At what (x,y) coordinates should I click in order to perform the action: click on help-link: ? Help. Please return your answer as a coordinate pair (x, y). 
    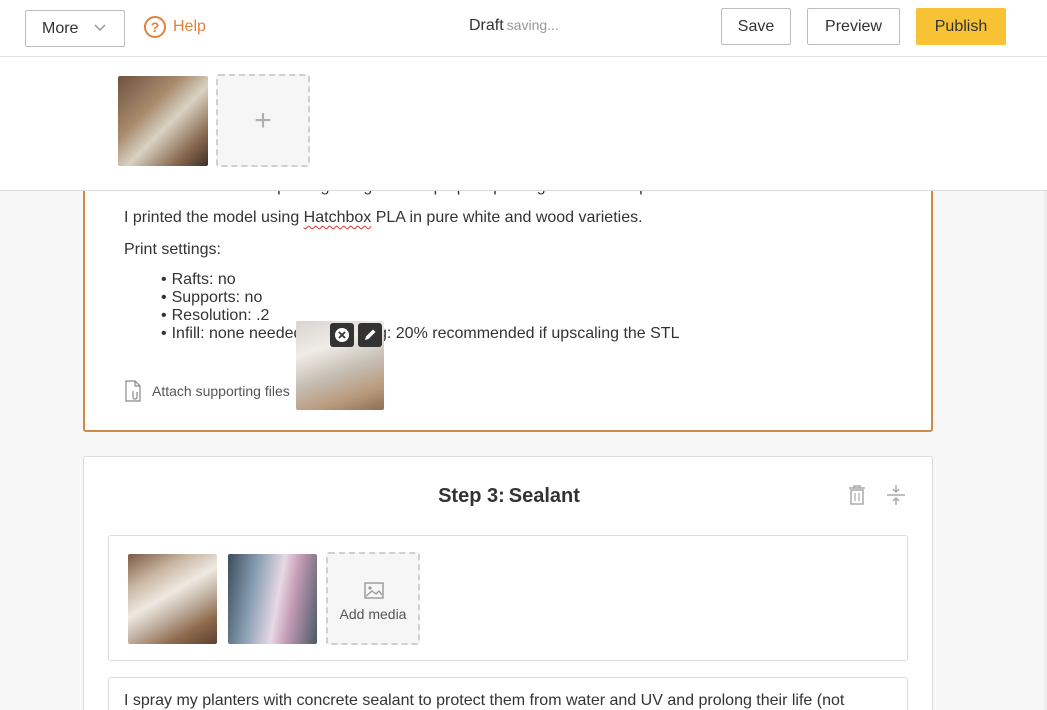
    Looking at the image, I should click on (175, 27).